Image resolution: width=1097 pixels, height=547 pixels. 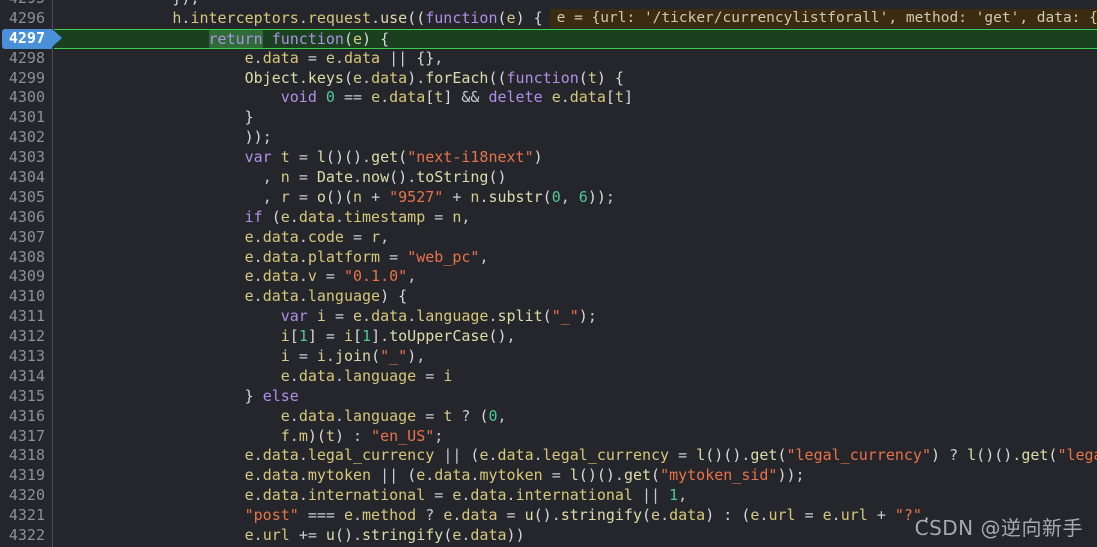 I want to click on line-number: 4321, so click(x=26, y=516).